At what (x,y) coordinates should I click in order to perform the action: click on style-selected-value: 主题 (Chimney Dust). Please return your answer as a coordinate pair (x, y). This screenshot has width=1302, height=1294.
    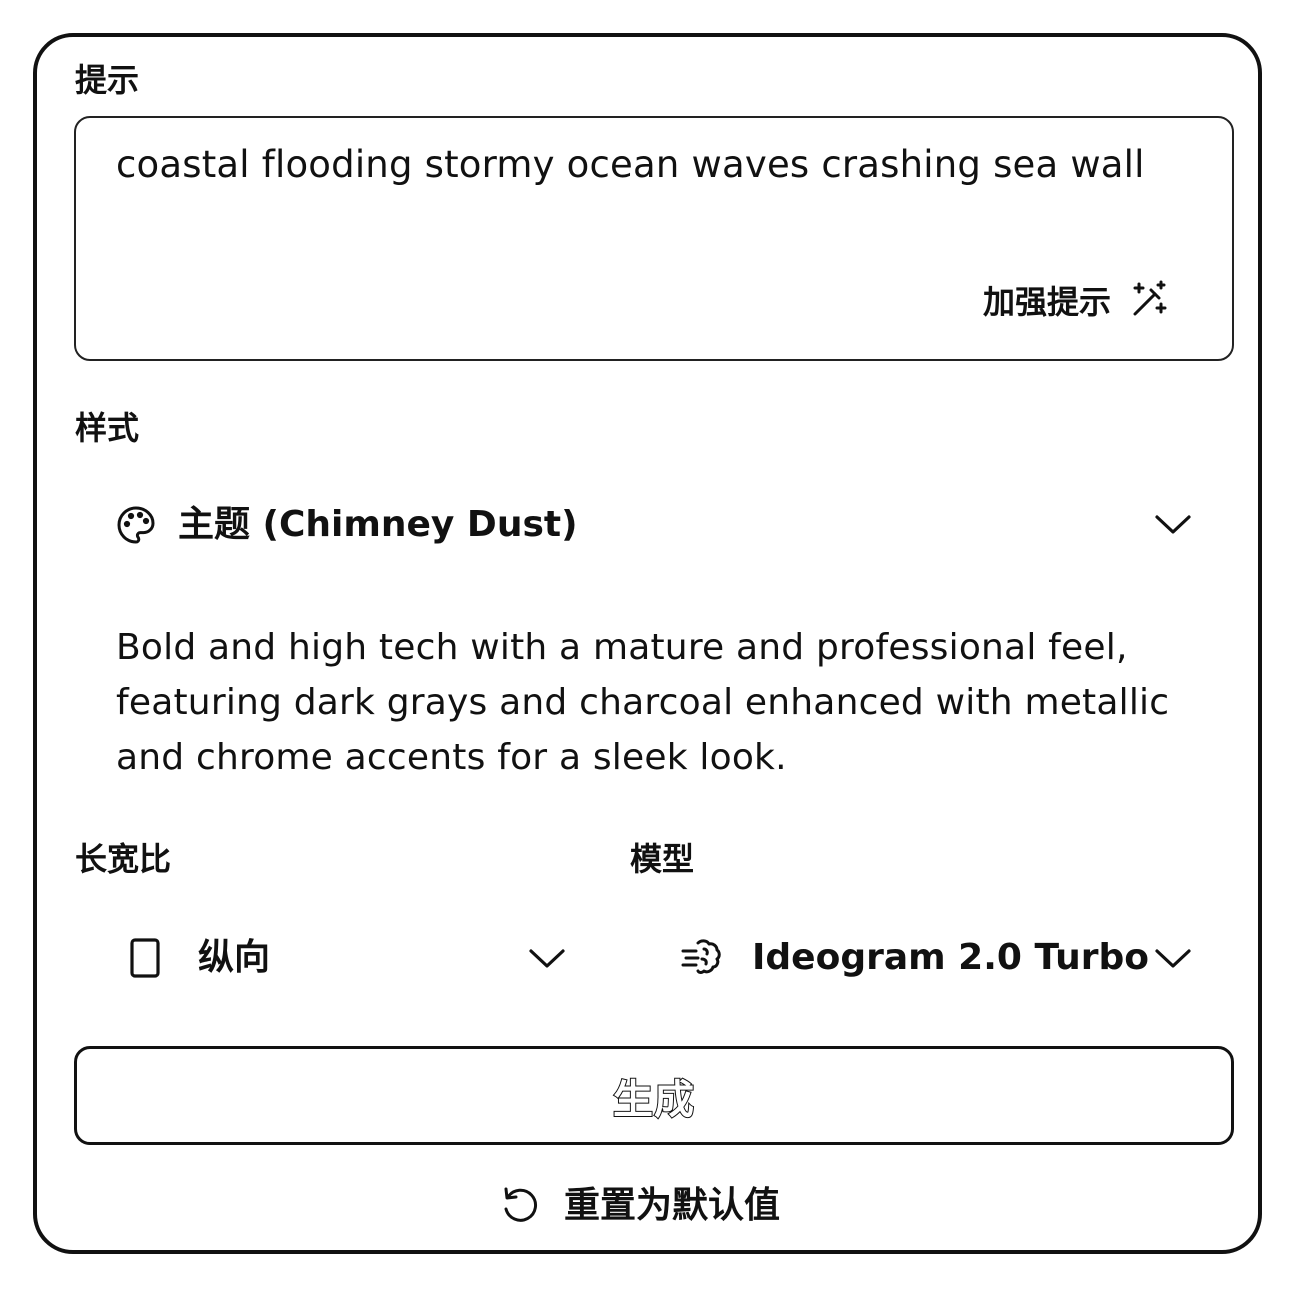
    Looking at the image, I should click on (378, 524).